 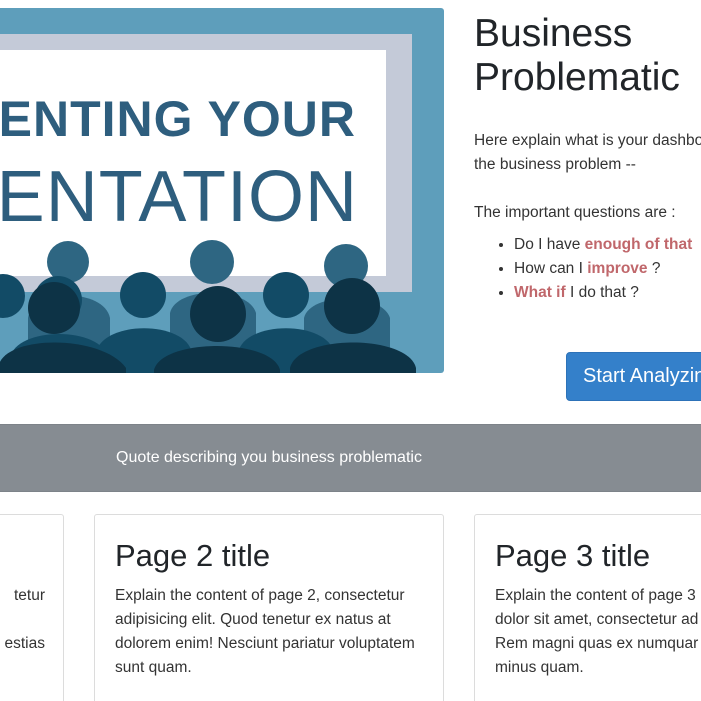 I want to click on card-1-body: tetur estias, so click(x=25, y=619).